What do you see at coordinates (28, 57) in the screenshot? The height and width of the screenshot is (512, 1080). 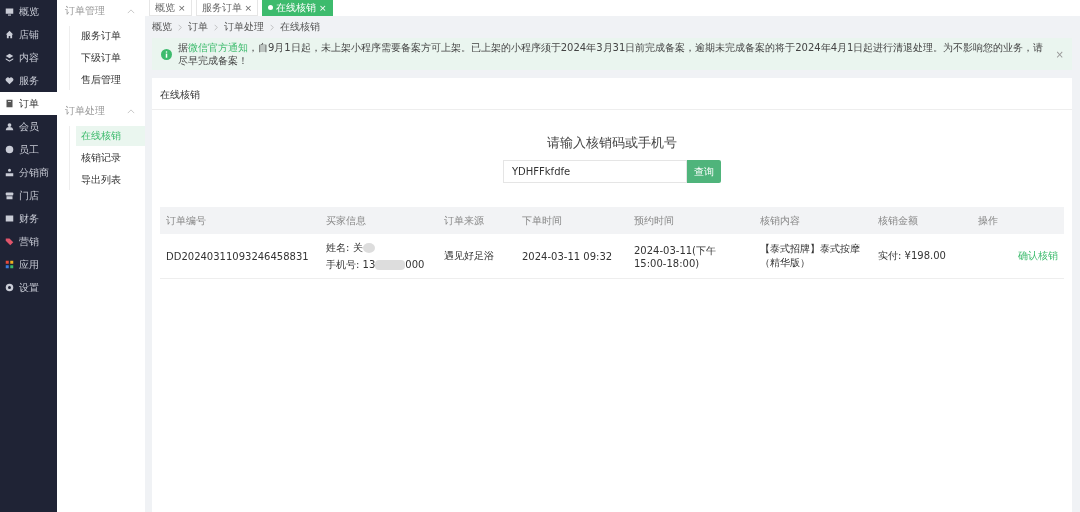 I see `sidebar-item: 内容` at bounding box center [28, 57].